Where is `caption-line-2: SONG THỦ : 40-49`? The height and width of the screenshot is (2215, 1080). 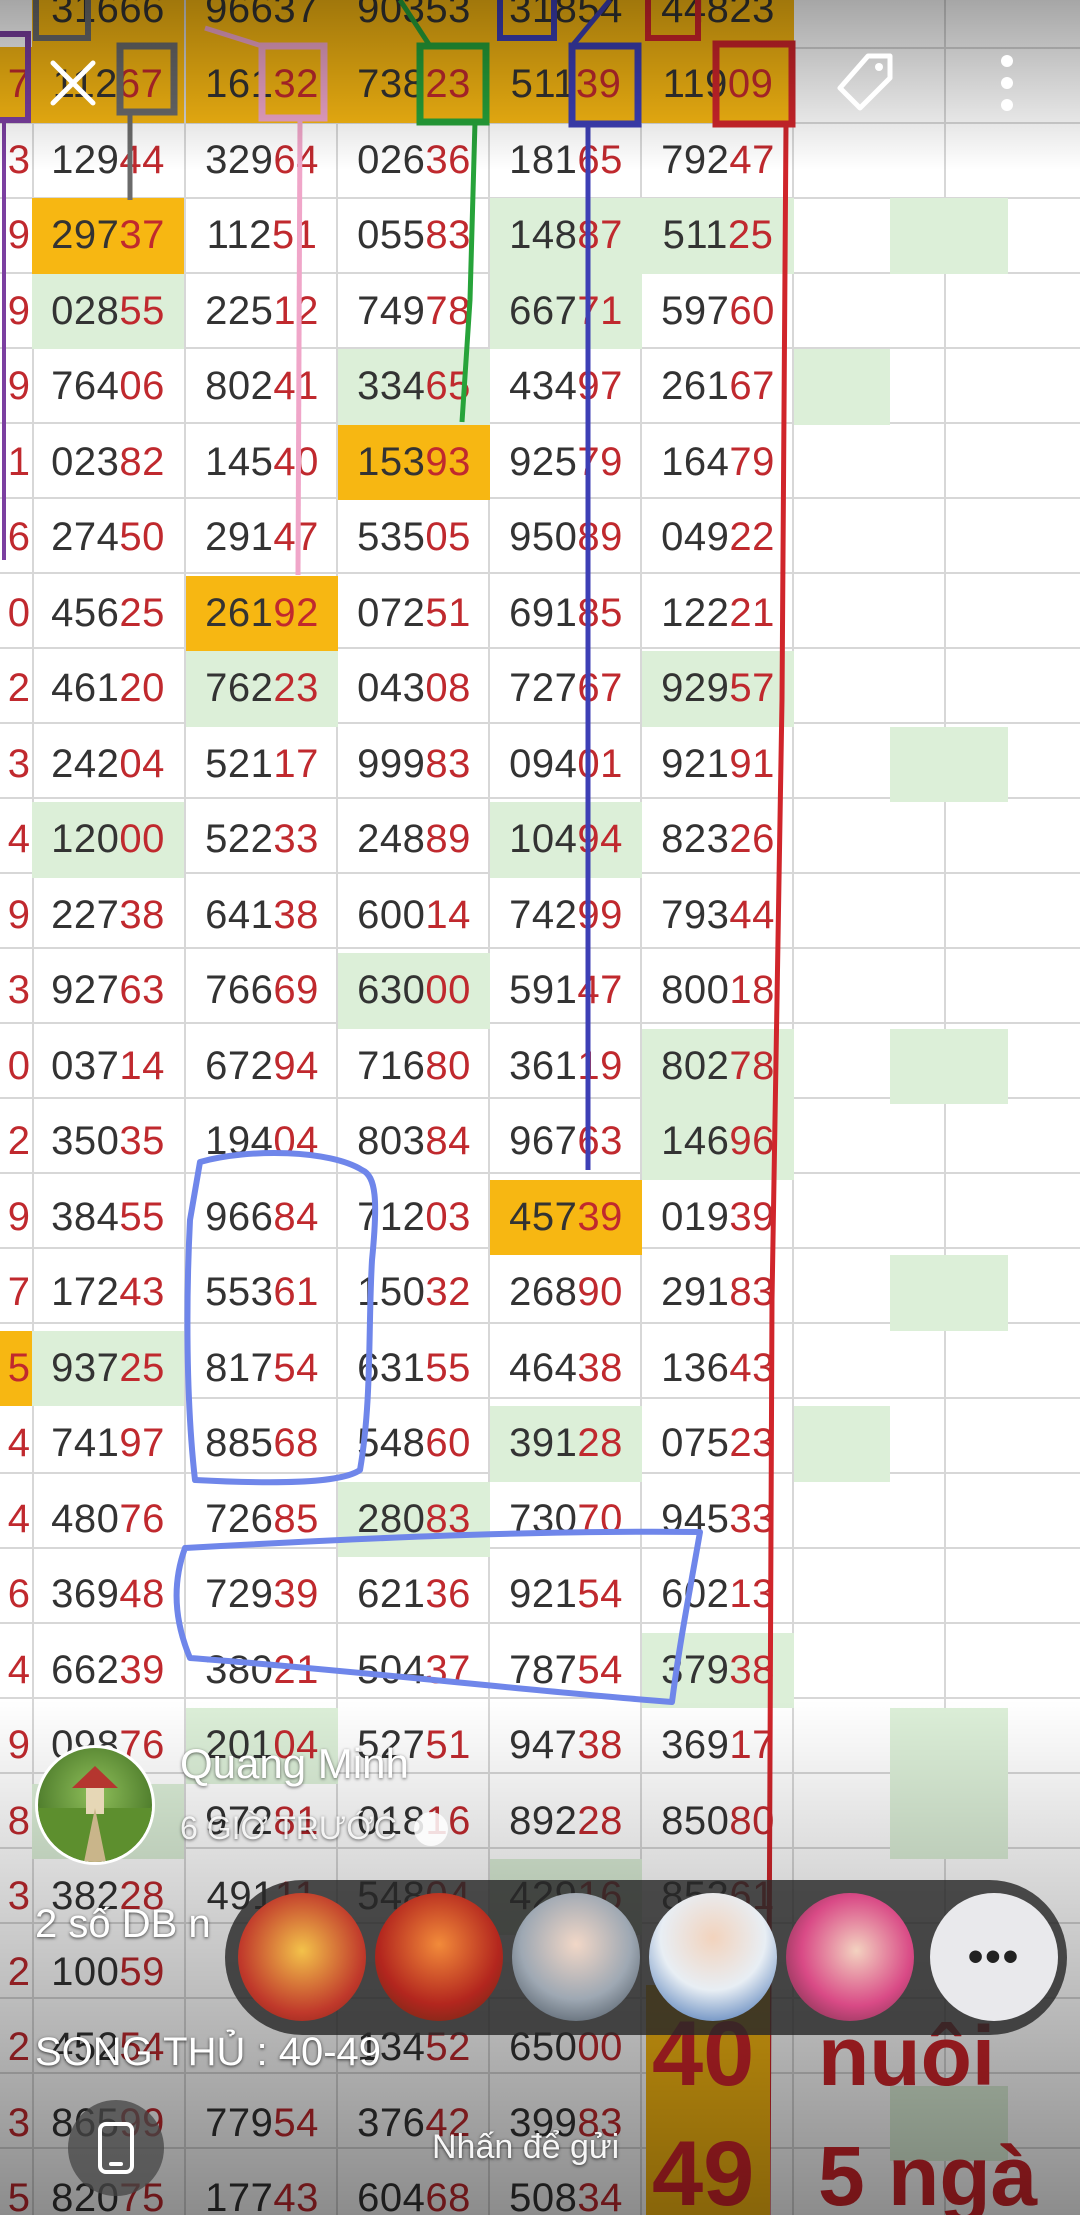
caption-line-2: SONG THỦ : 40-49 is located at coordinates (208, 2052).